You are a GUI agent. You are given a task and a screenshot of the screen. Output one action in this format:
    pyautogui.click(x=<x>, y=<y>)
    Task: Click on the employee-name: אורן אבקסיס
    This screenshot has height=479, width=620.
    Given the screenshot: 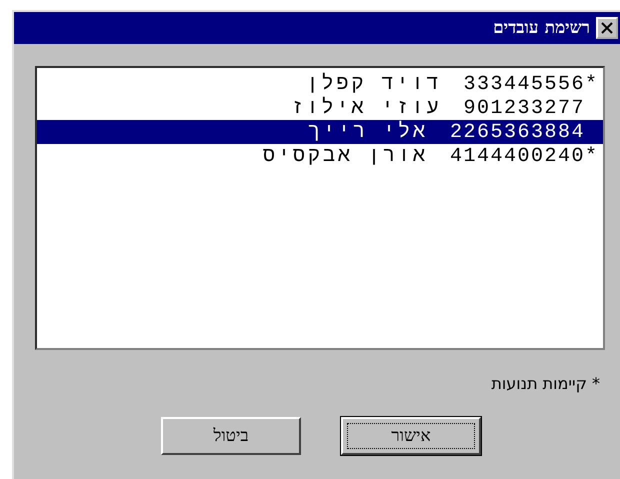 What is the action you would take?
    pyautogui.click(x=345, y=156)
    